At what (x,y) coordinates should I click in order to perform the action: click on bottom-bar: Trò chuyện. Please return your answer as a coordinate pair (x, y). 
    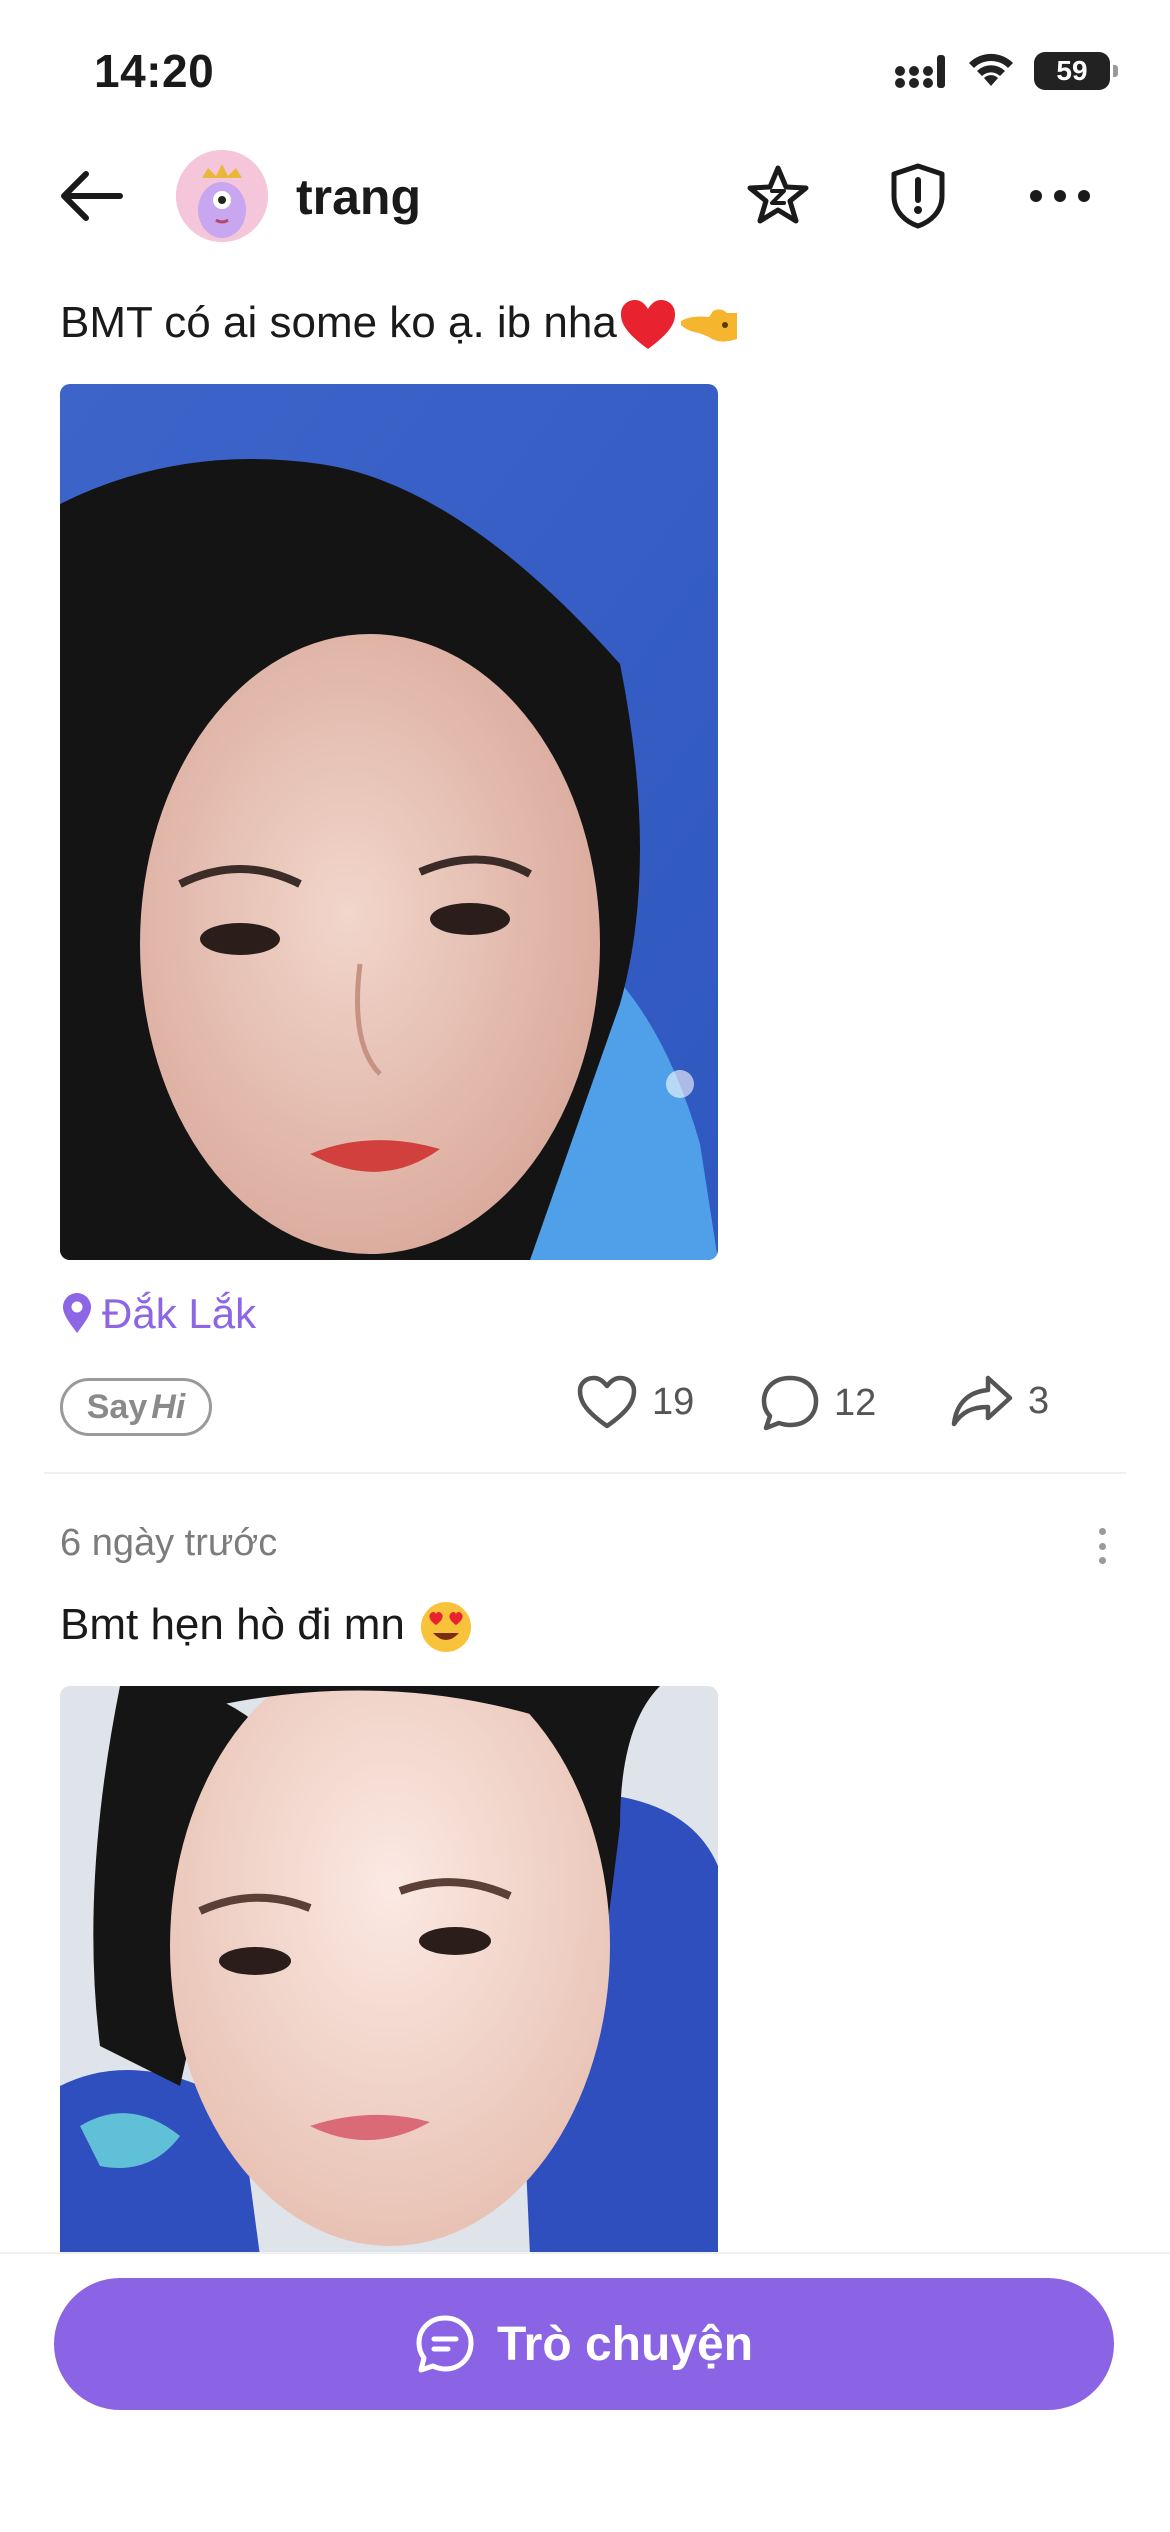
    Looking at the image, I should click on (585, 2392).